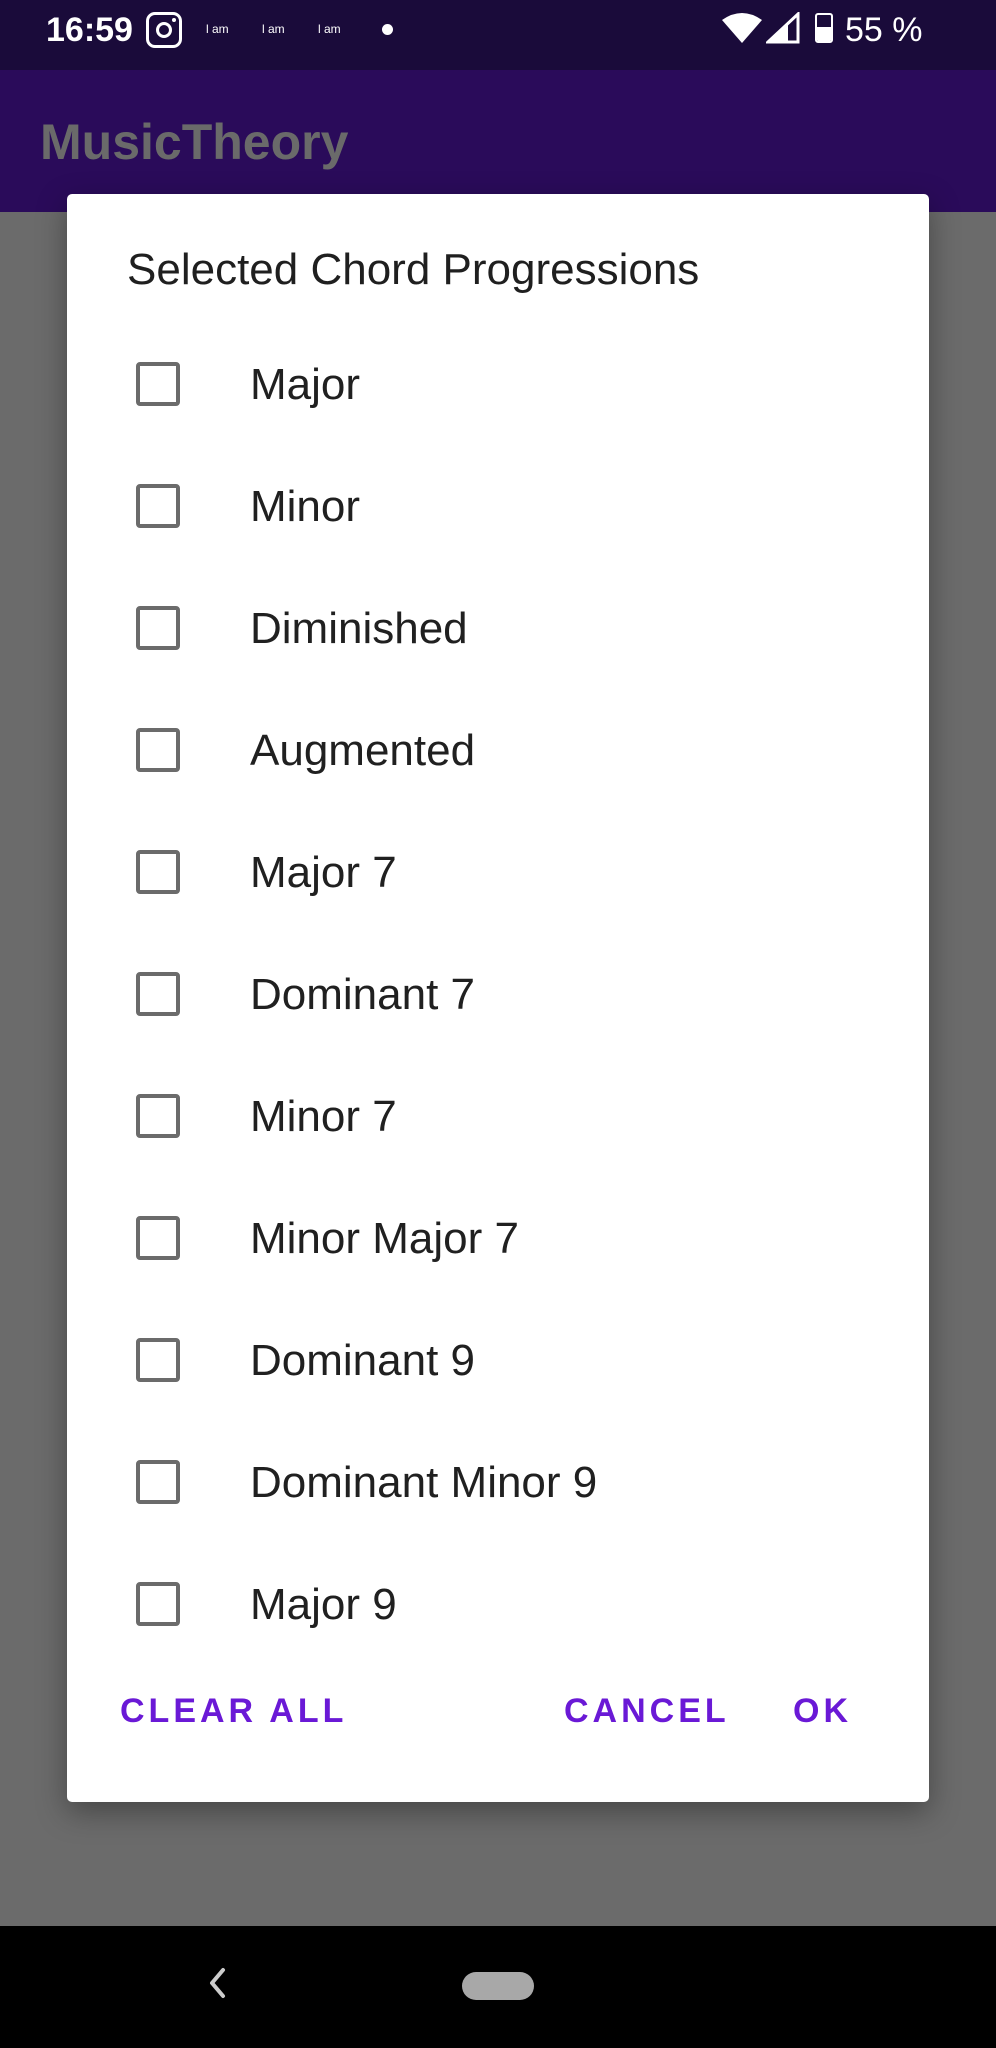 Image resolution: width=996 pixels, height=2048 pixels. What do you see at coordinates (305, 384) in the screenshot?
I see `option-label: Major` at bounding box center [305, 384].